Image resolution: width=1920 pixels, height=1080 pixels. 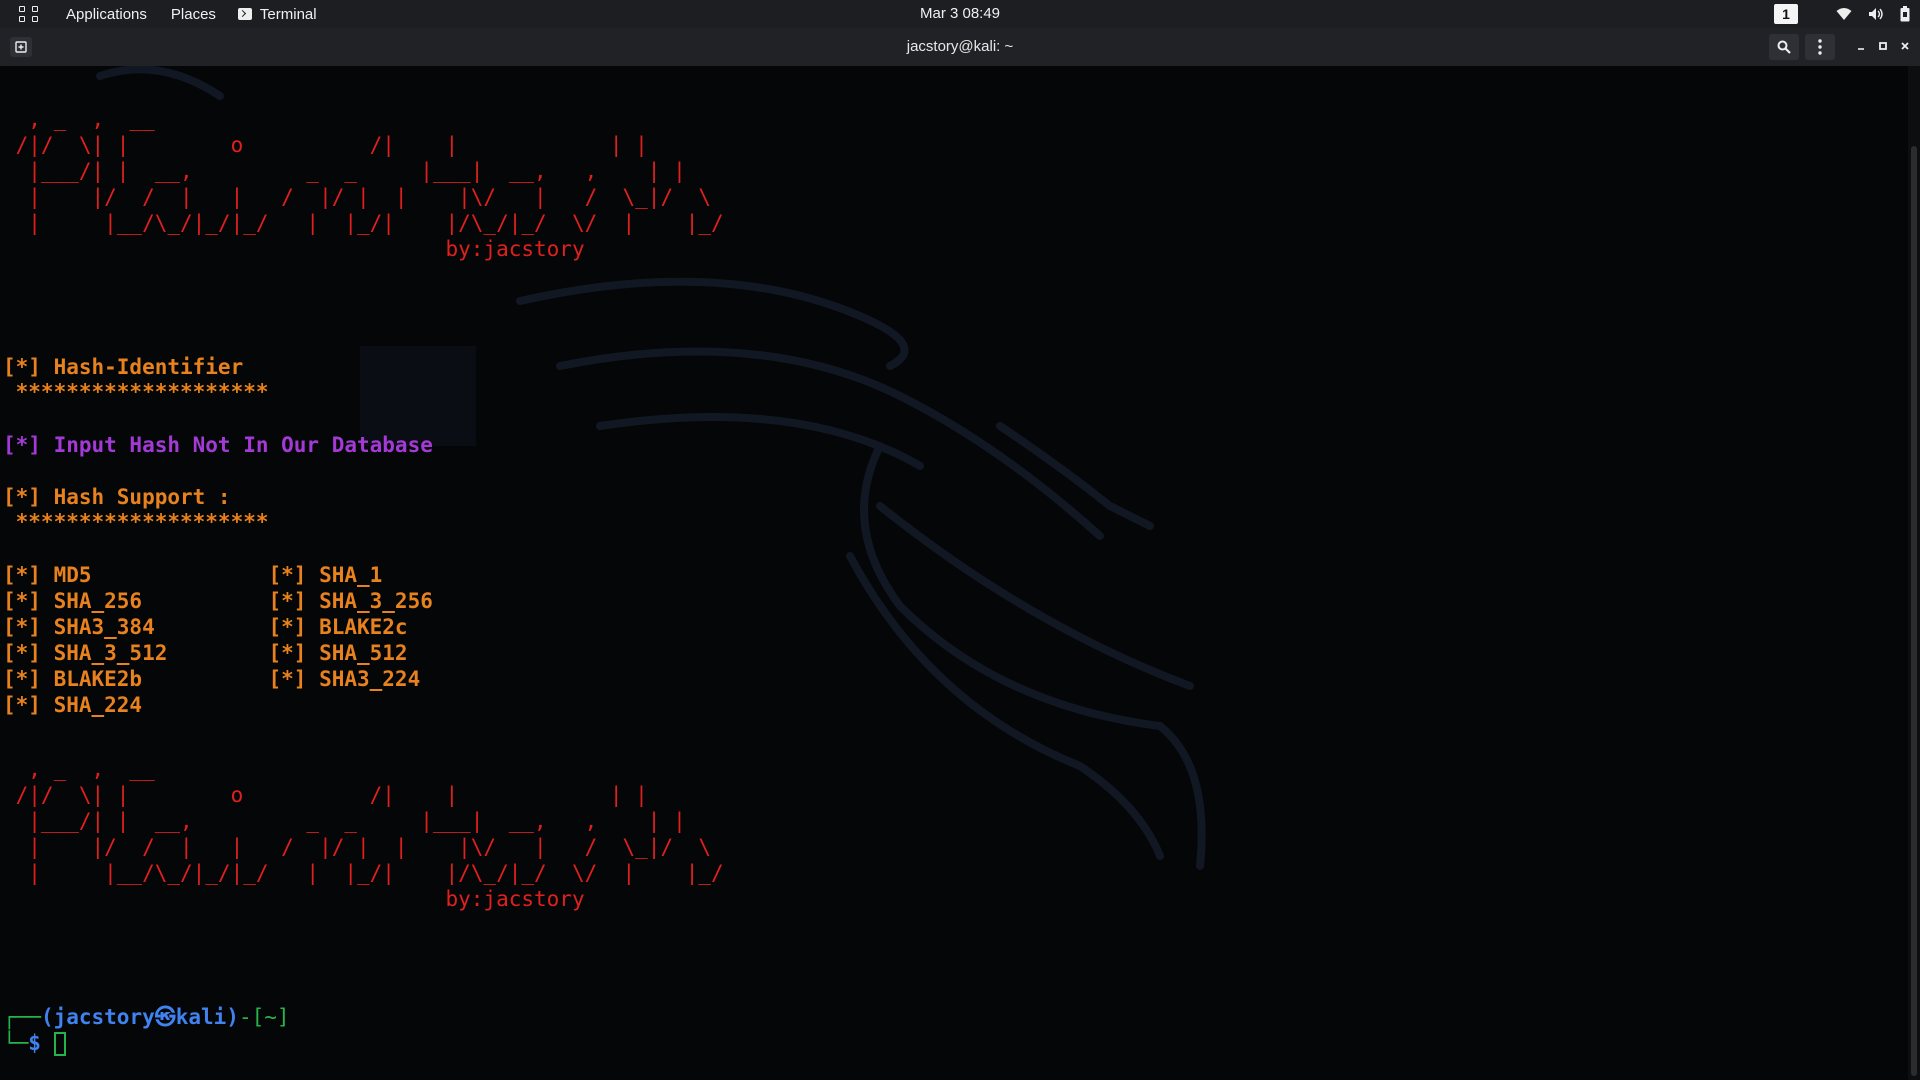 I want to click on hash-row: [*] SHA_224, so click(x=73, y=705).